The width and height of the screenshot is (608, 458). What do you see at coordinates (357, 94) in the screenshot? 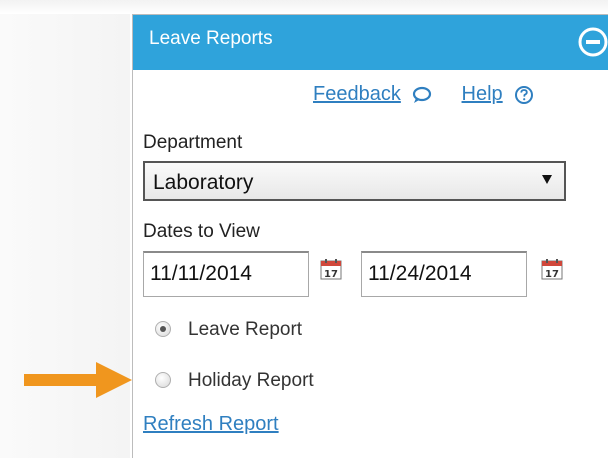
I see `feedback-link: Feedback` at bounding box center [357, 94].